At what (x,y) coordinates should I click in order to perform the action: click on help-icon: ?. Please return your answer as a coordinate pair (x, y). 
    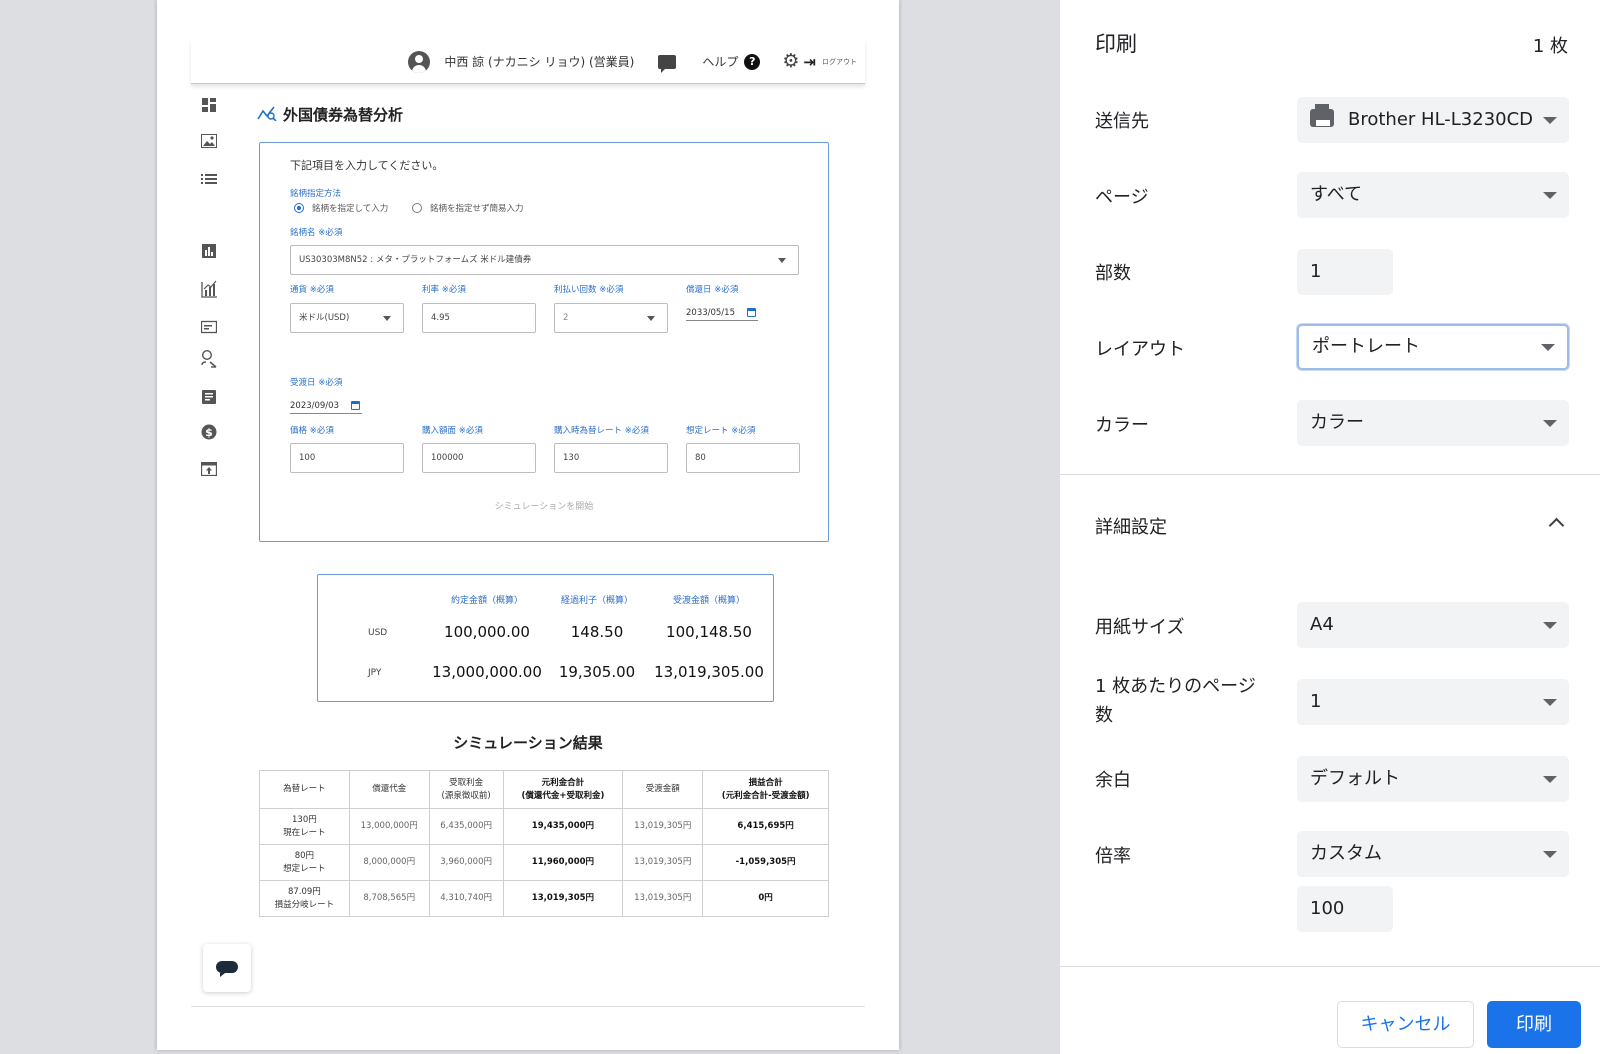
    Looking at the image, I should click on (752, 61).